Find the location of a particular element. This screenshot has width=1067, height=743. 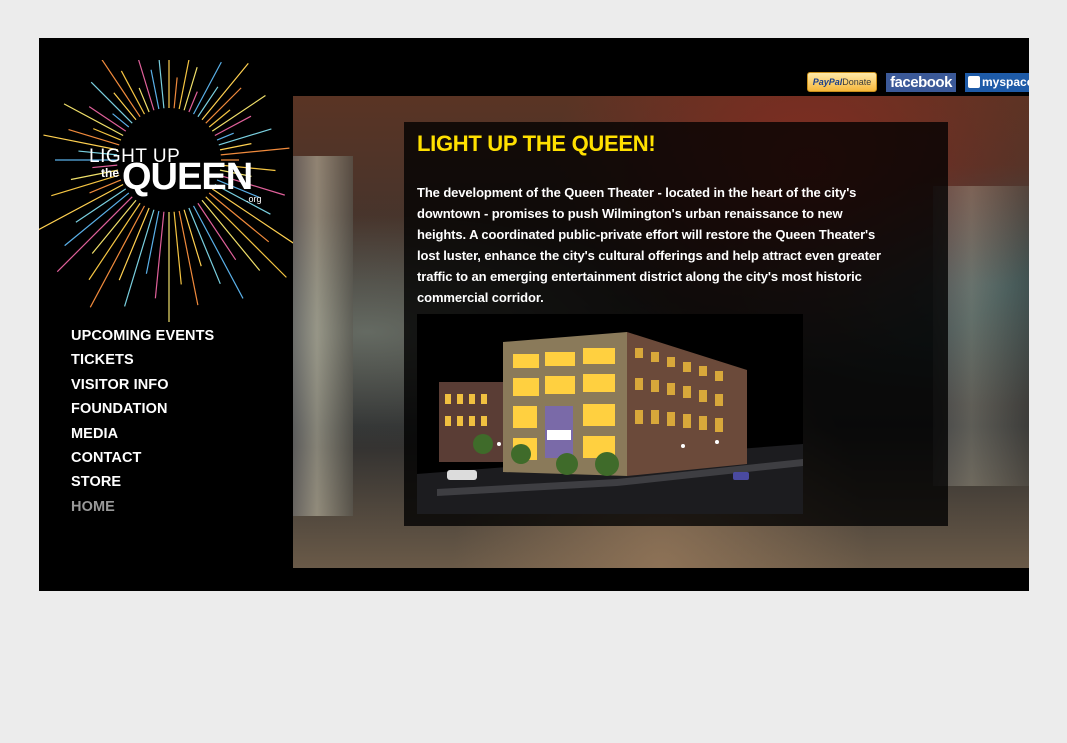

nav-item-tickets: TICKETS is located at coordinates (142, 364).